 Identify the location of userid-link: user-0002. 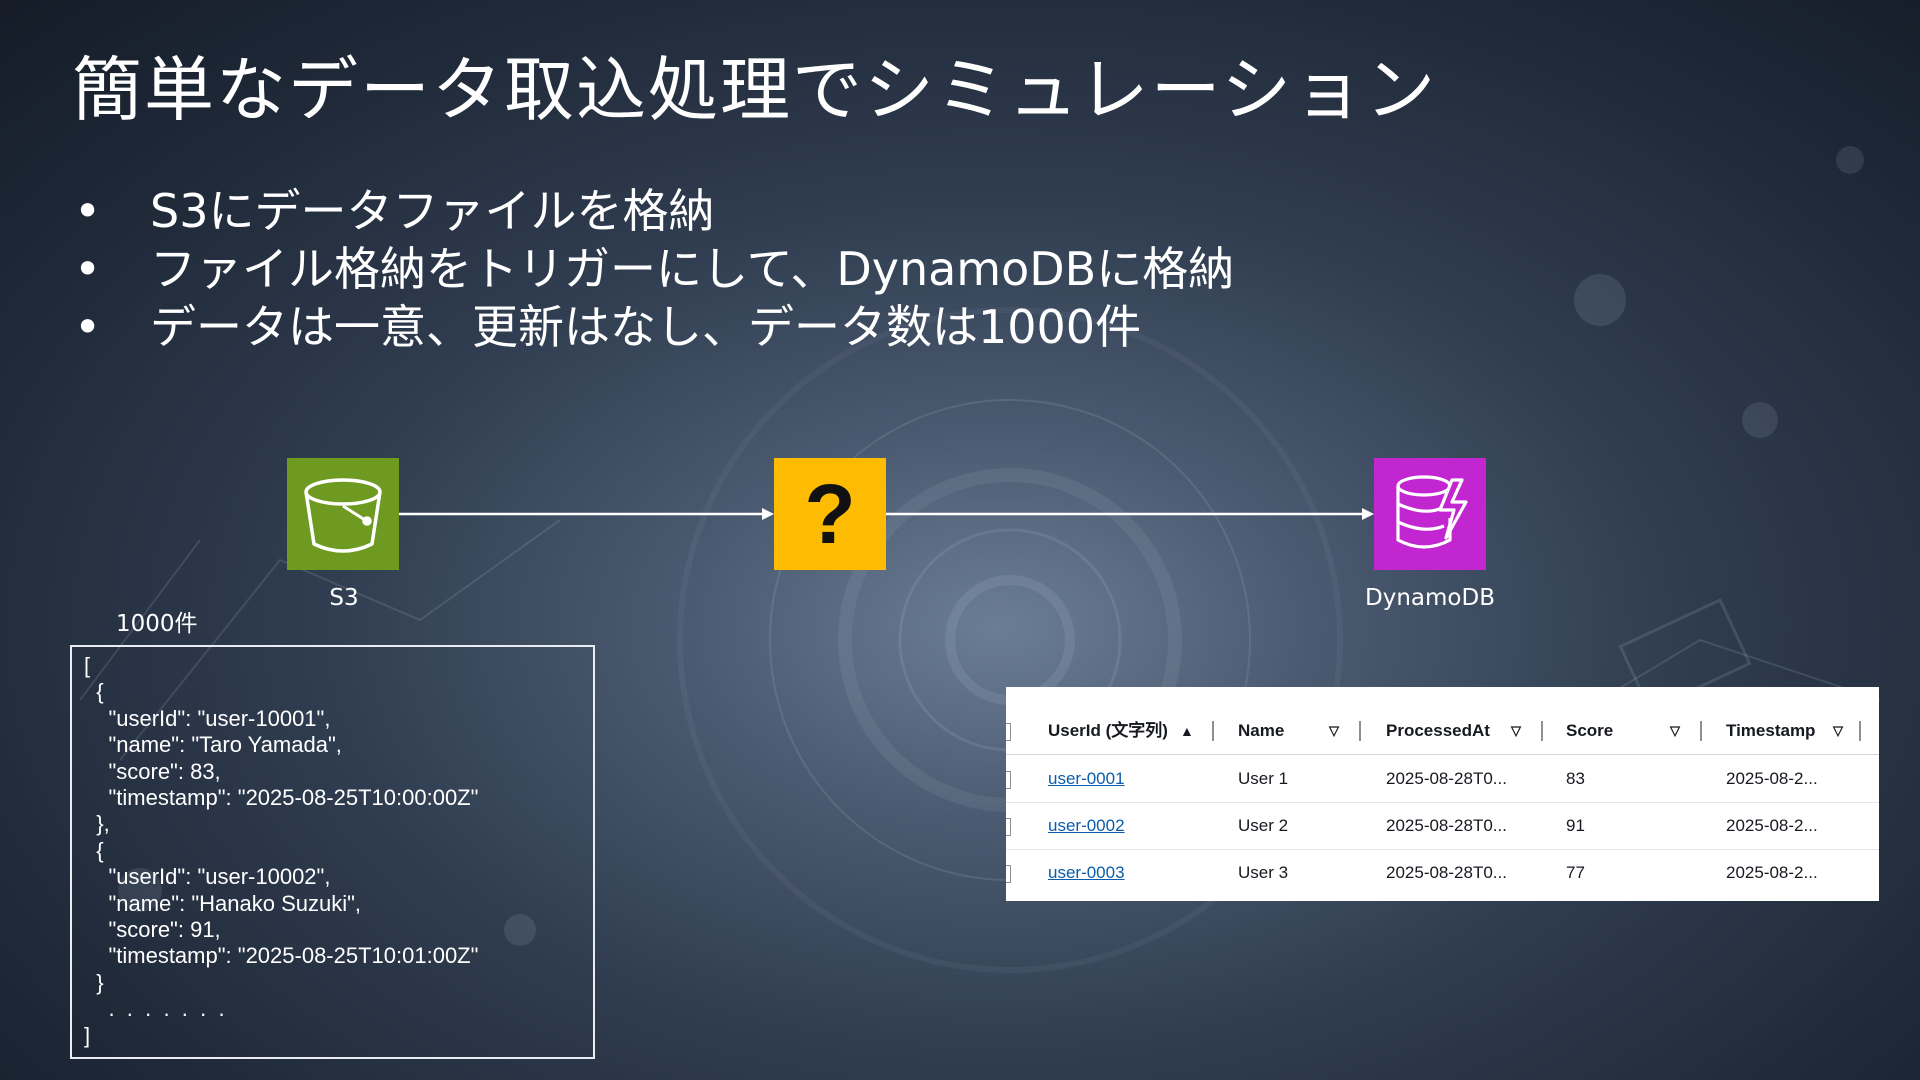
(1086, 825).